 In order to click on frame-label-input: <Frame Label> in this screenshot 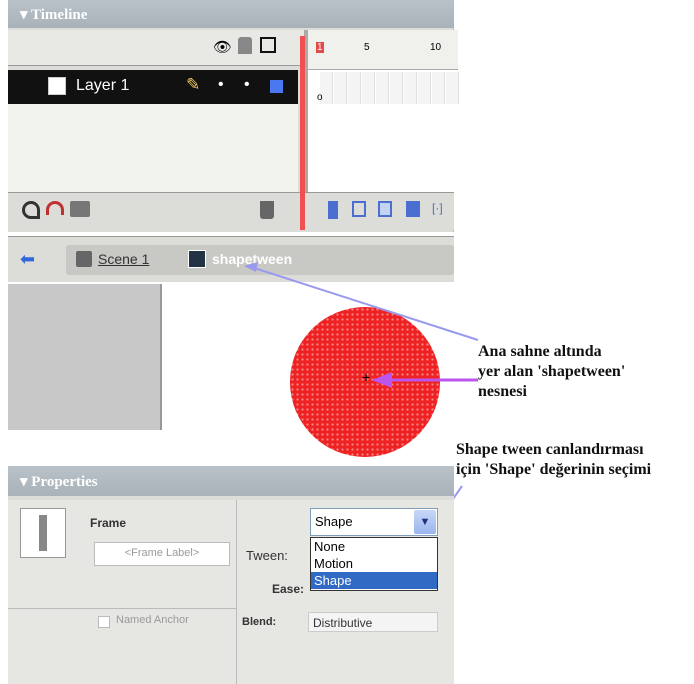, I will do `click(162, 554)`.